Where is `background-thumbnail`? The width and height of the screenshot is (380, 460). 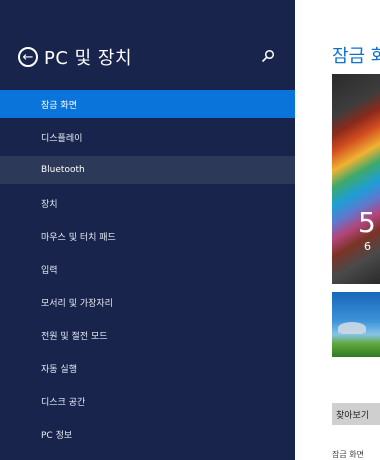
background-thumbnail is located at coordinates (356, 324).